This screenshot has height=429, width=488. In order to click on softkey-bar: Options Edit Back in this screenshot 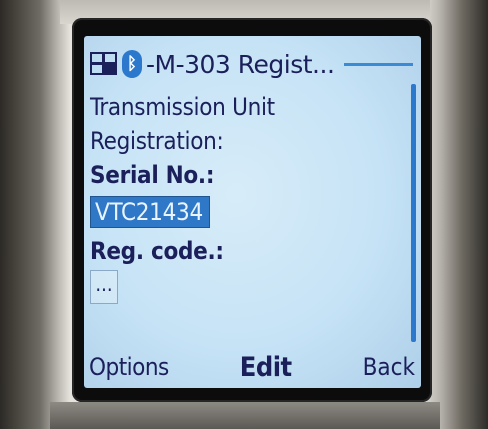, I will do `click(252, 367)`.